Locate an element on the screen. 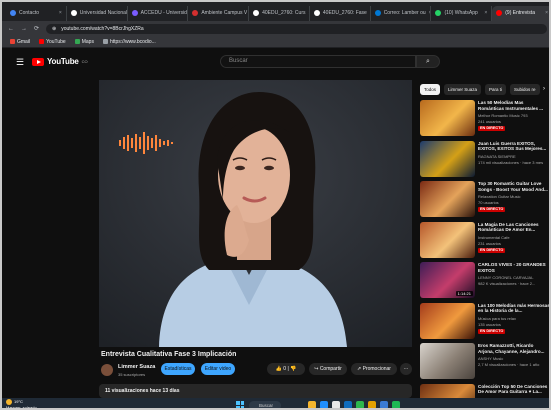 The height and width of the screenshot is (410, 551). recommended-meta: 174 mil visualizaciones · hace 3 mes is located at coordinates (511, 162).